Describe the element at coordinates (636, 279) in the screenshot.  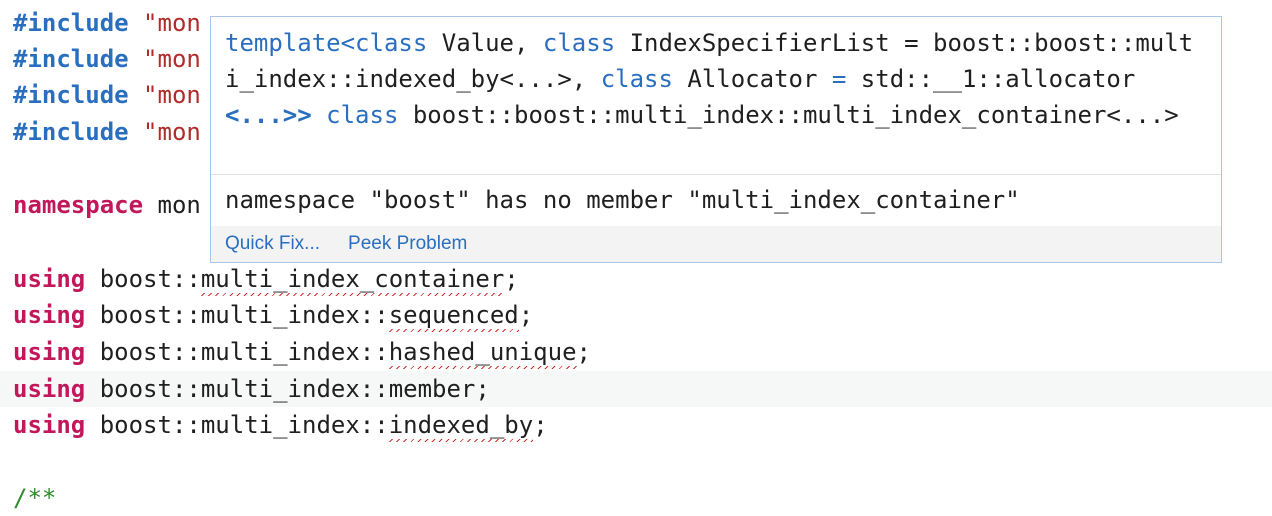
I see `code-line-using-1: using boost::multi_index_container;` at that location.